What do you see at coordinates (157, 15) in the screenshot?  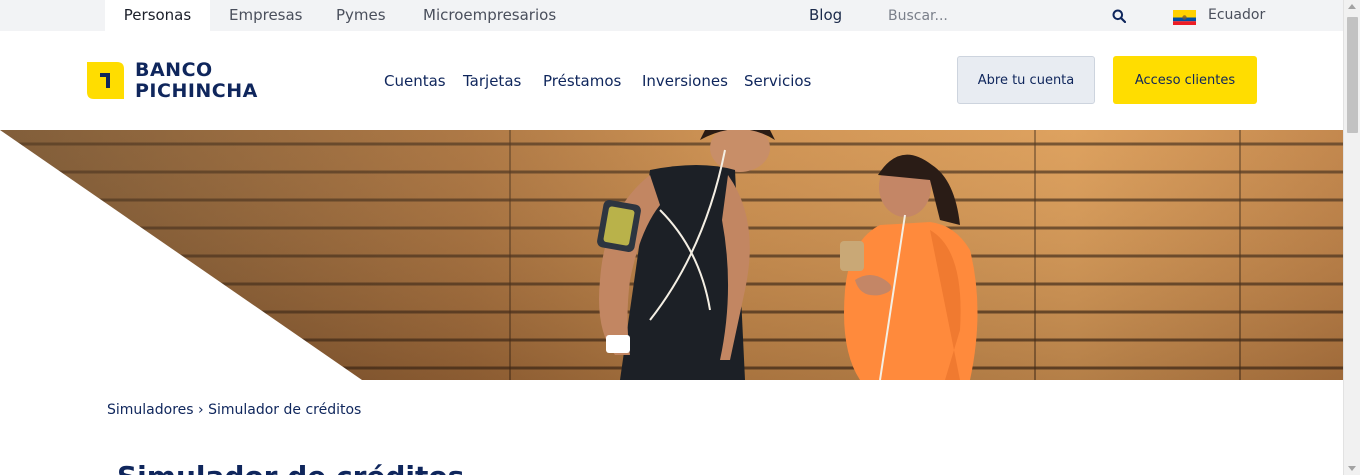 I see `segment-tab-personas: Personas` at bounding box center [157, 15].